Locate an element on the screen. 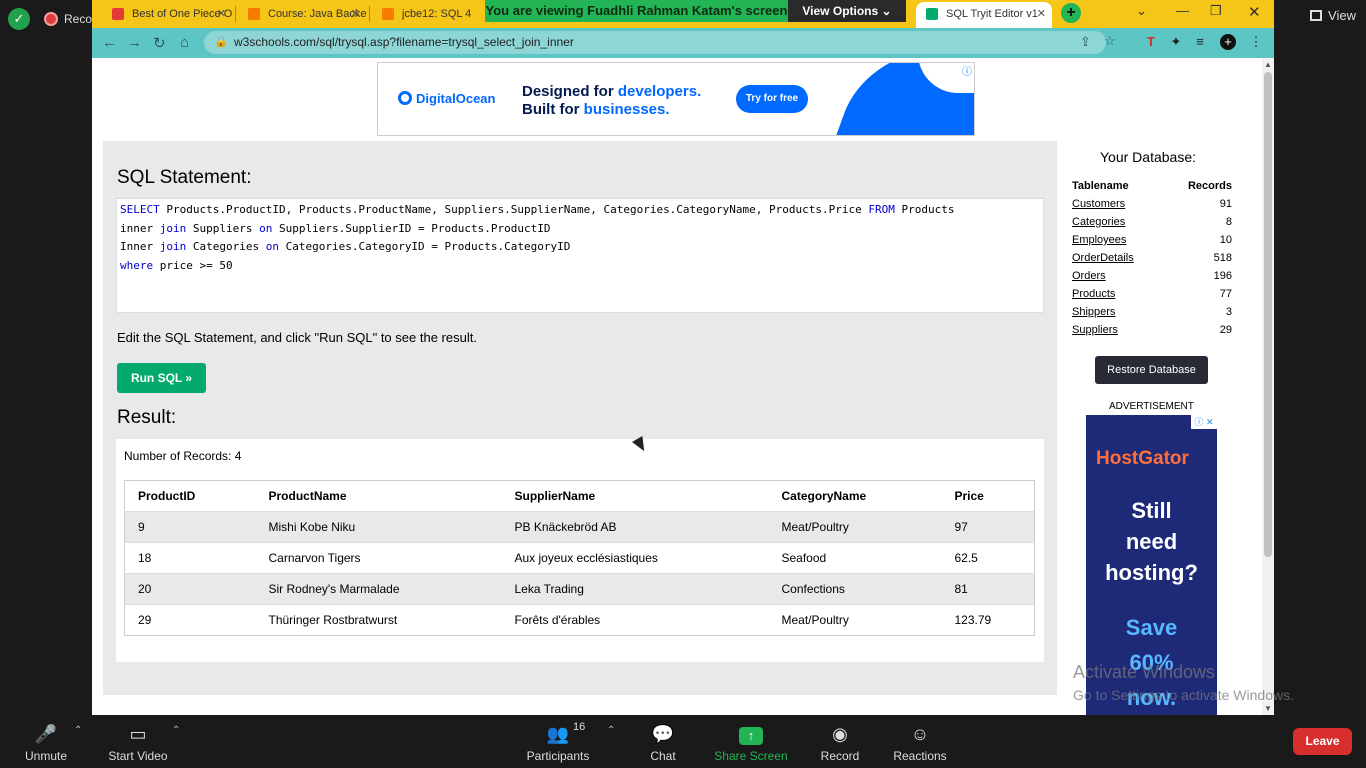 Image resolution: width=1366 pixels, height=768 pixels. table-link-employees: Employees is located at coordinates (1099, 240).